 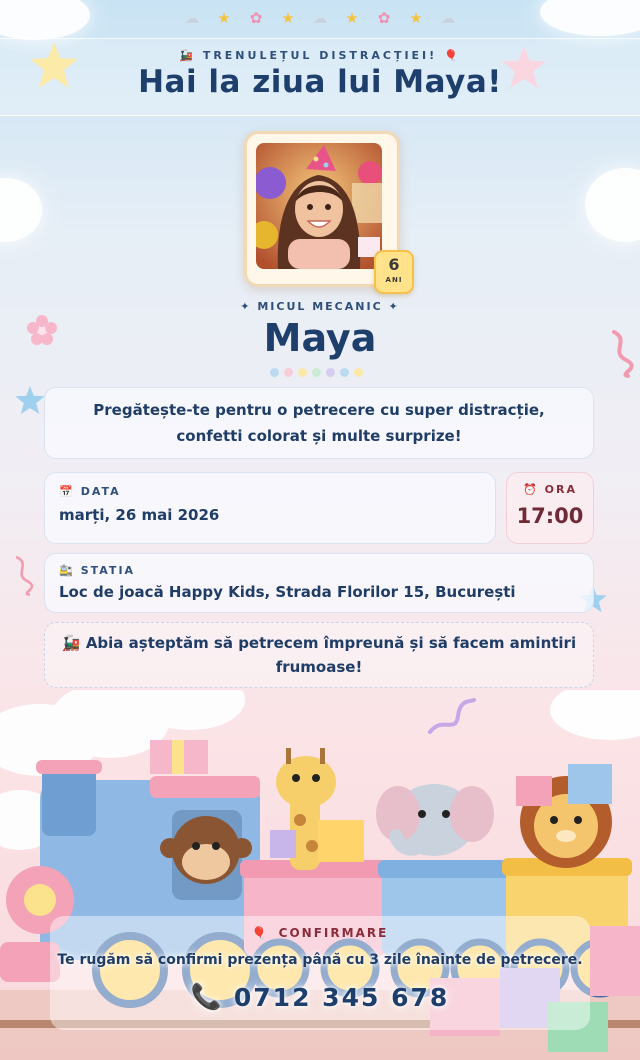 What do you see at coordinates (270, 508) in the screenshot?
I see `date-card: 📅 DATA marți, 26 mai 2026` at bounding box center [270, 508].